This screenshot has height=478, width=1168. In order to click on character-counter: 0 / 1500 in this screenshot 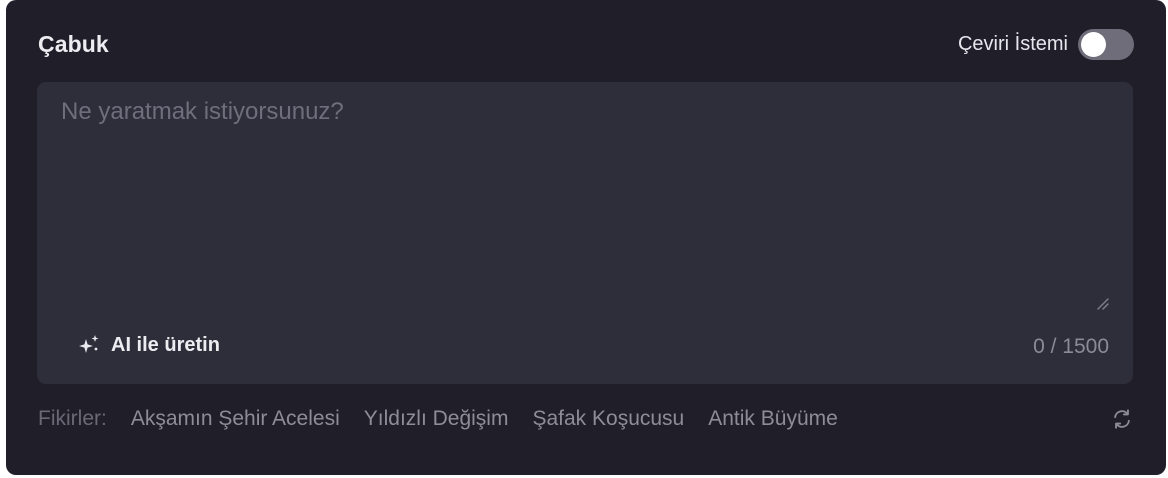, I will do `click(1071, 346)`.